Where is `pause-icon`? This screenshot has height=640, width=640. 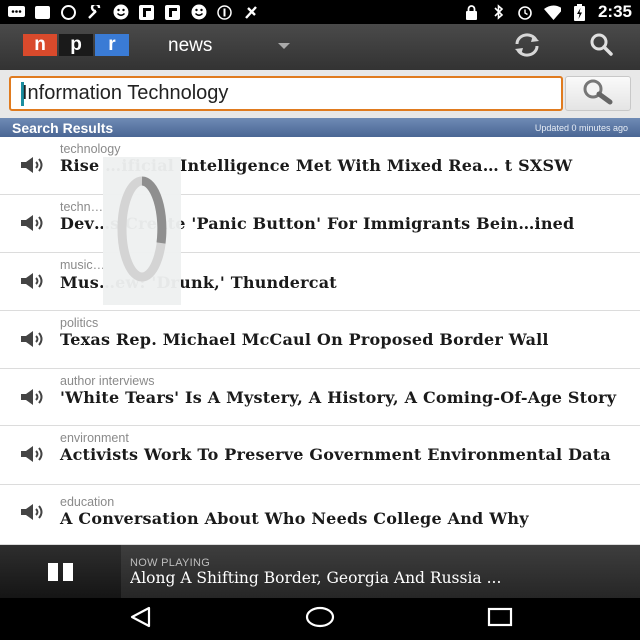
pause-icon is located at coordinates (60, 571).